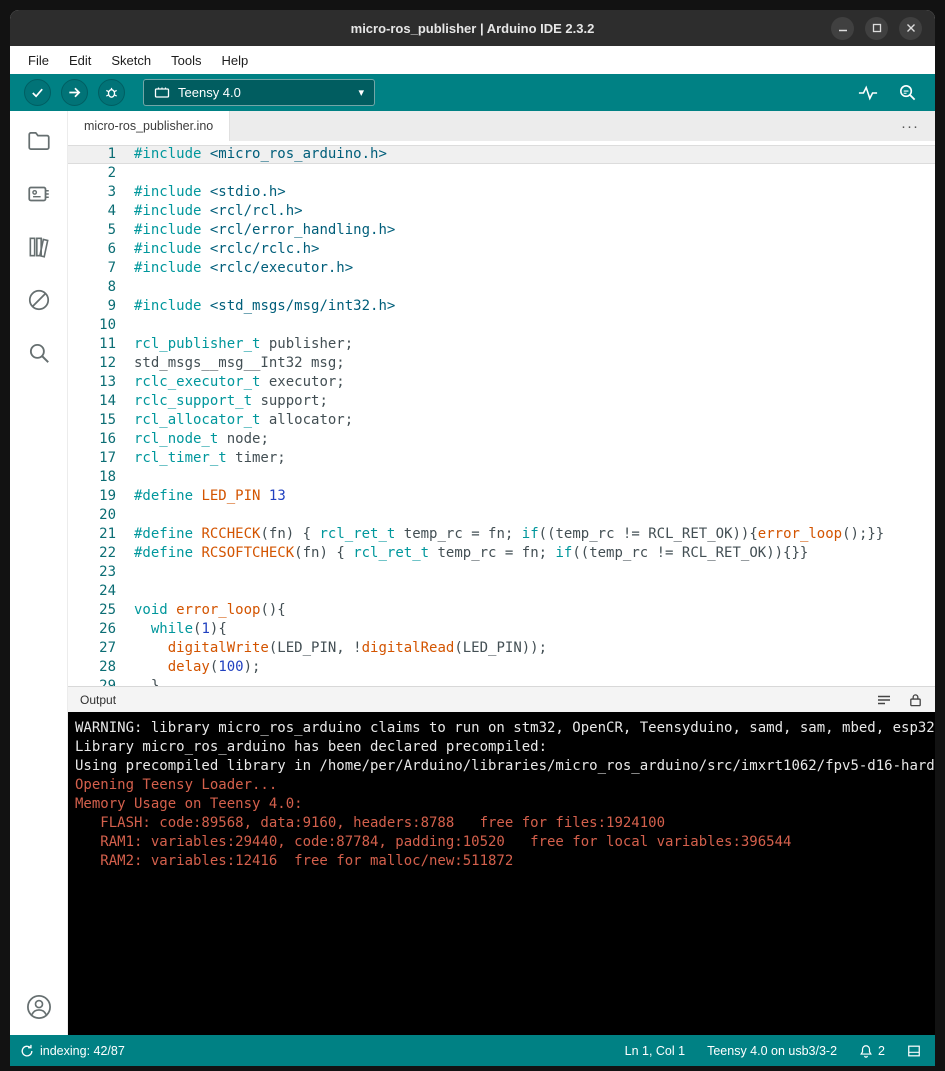 This screenshot has height=1071, width=945. Describe the element at coordinates (914, 1051) in the screenshot. I see `panel-toggle-icon` at that location.